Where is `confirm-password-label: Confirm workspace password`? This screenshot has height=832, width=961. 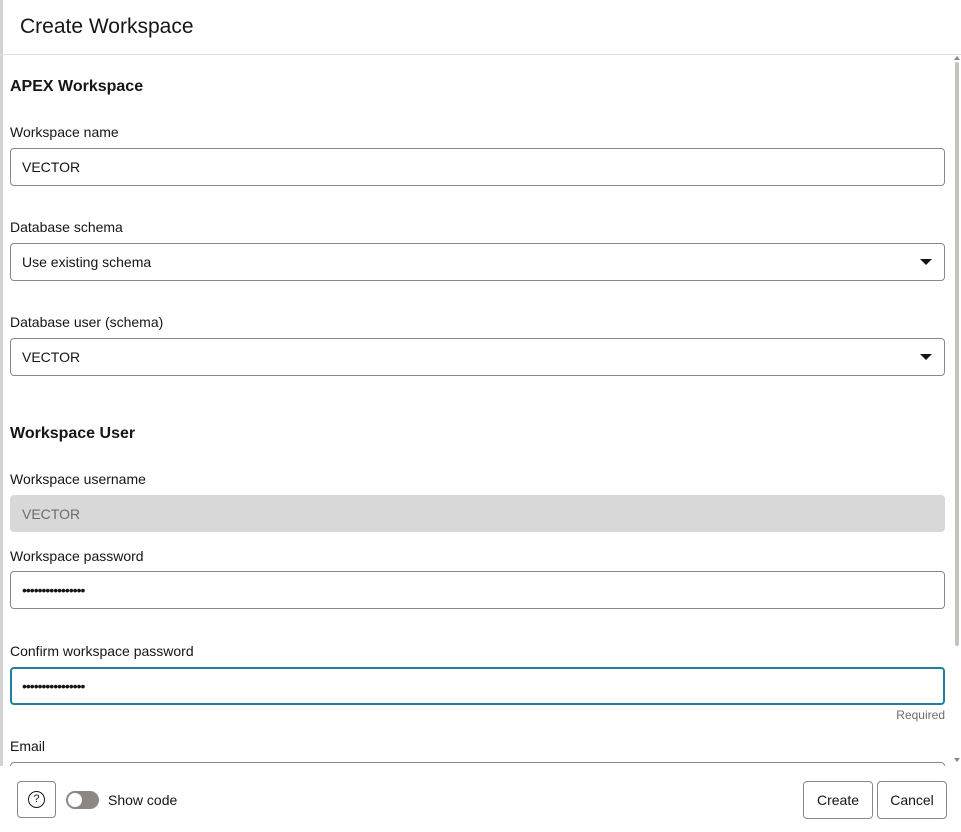 confirm-password-label: Confirm workspace password is located at coordinates (102, 651).